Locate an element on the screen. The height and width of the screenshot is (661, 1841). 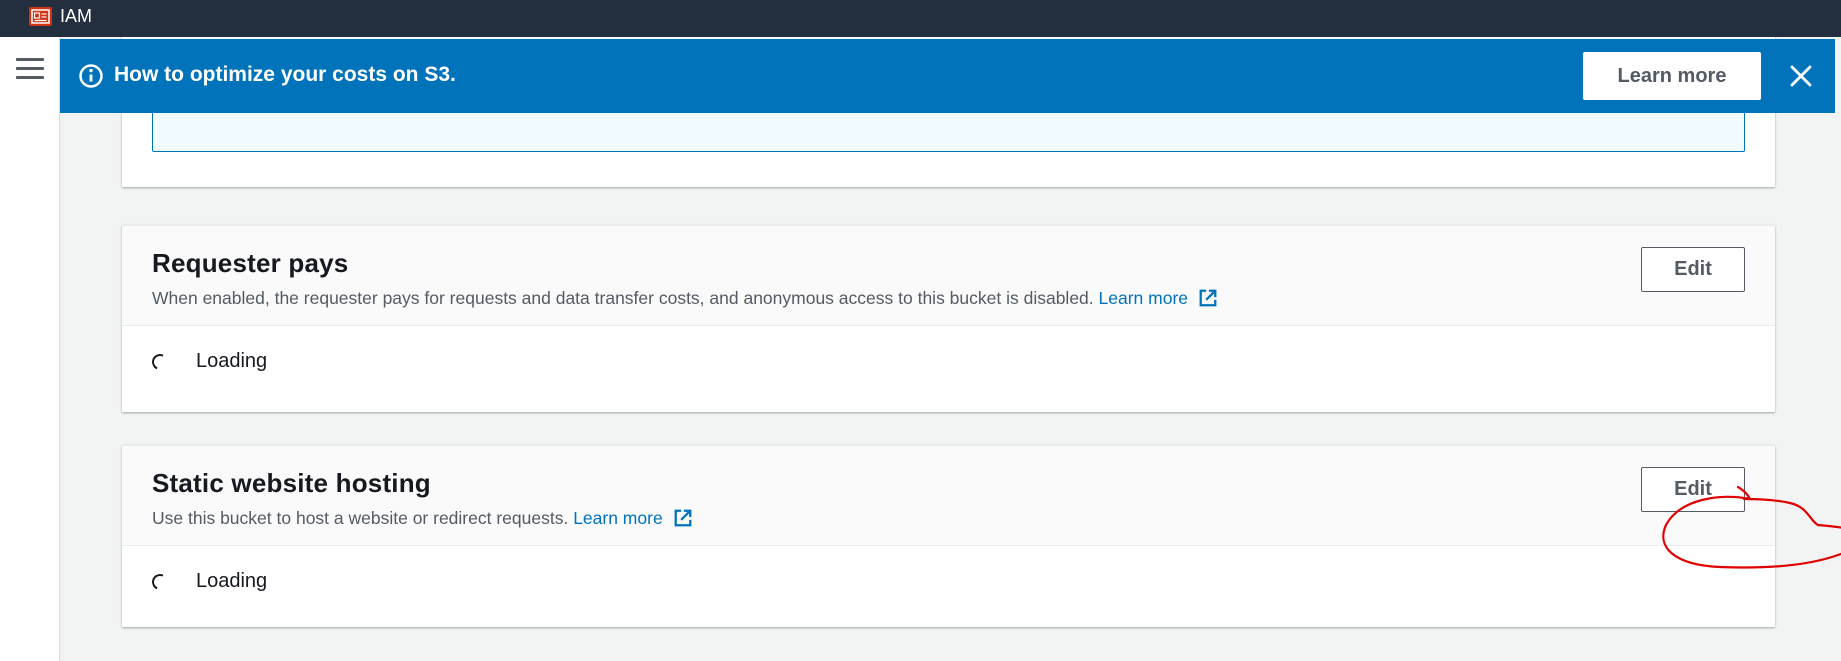
static-website-hosting-edit-button: Edit is located at coordinates (1693, 489).